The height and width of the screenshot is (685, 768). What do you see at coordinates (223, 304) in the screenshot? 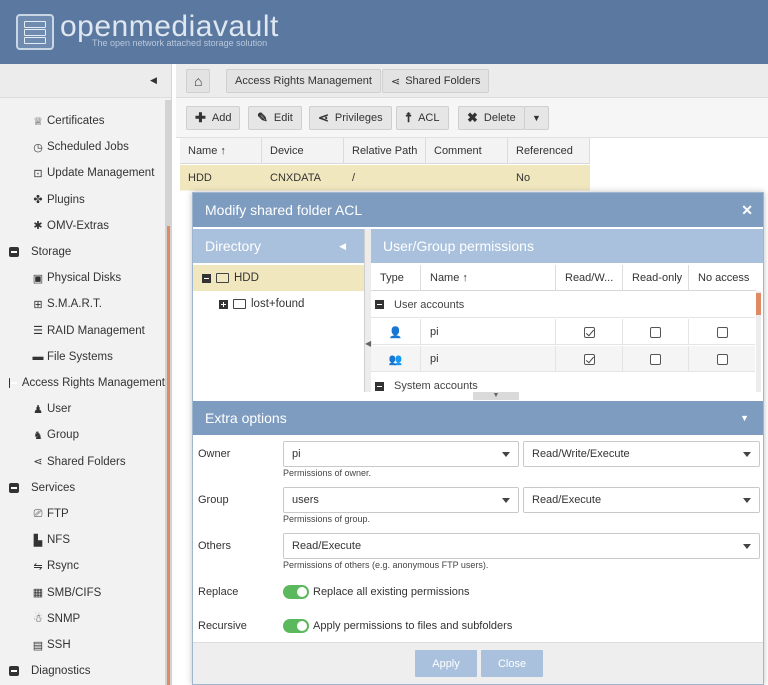
I see `expand-icon` at bounding box center [223, 304].